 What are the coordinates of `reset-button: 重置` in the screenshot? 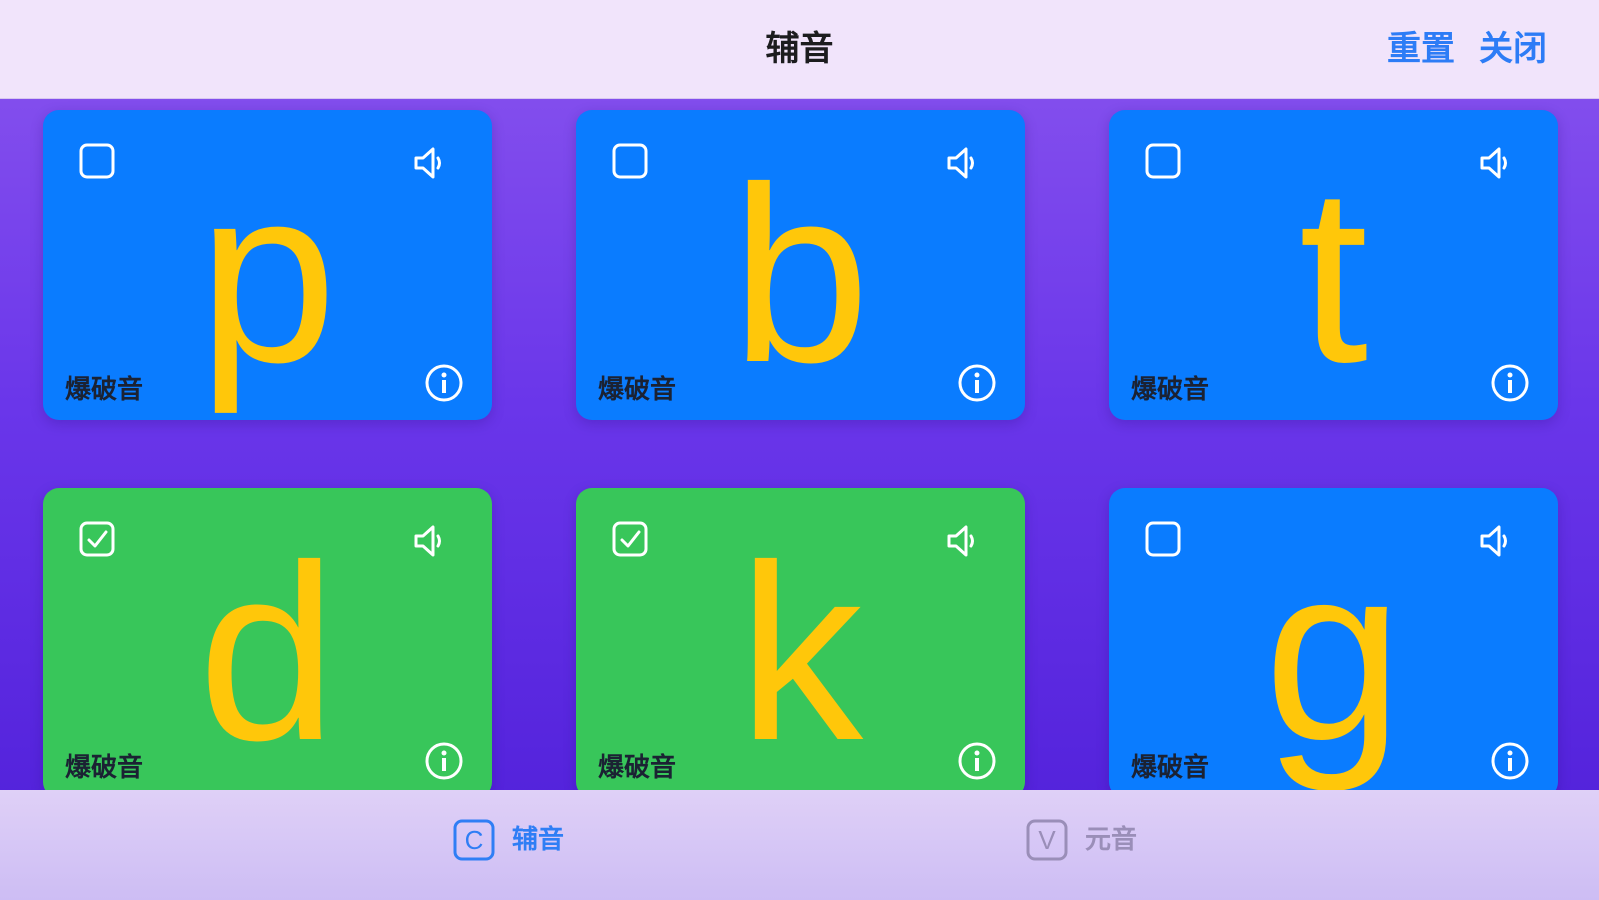 It's located at (1421, 49).